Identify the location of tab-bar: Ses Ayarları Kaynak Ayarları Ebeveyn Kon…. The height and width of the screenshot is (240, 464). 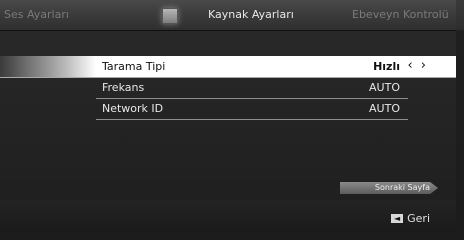
(228, 15).